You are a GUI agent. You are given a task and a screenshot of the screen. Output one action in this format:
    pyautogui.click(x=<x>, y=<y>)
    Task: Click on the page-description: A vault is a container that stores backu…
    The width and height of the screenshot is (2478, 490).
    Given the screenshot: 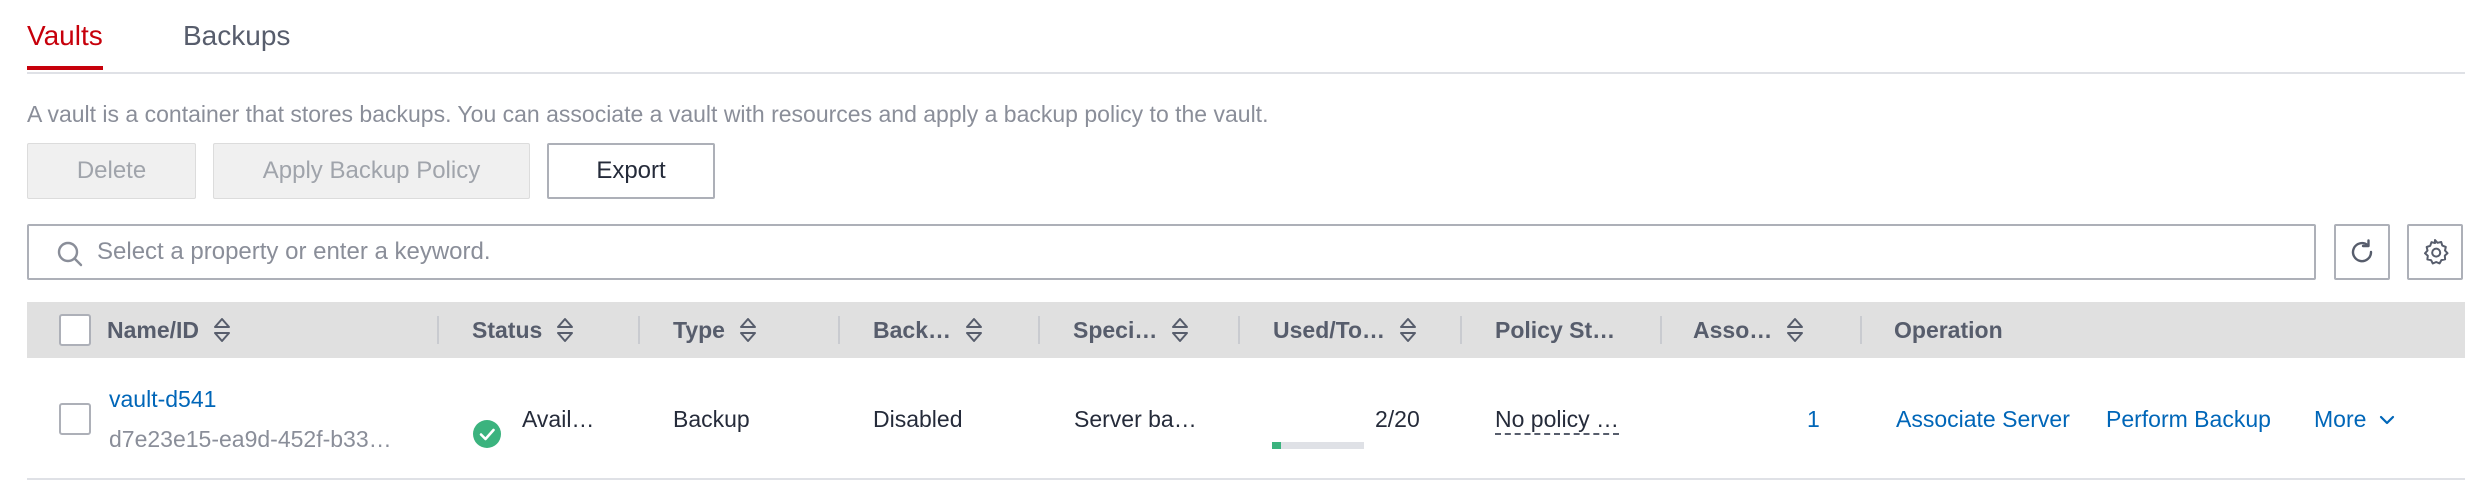 What is the action you would take?
    pyautogui.click(x=648, y=114)
    